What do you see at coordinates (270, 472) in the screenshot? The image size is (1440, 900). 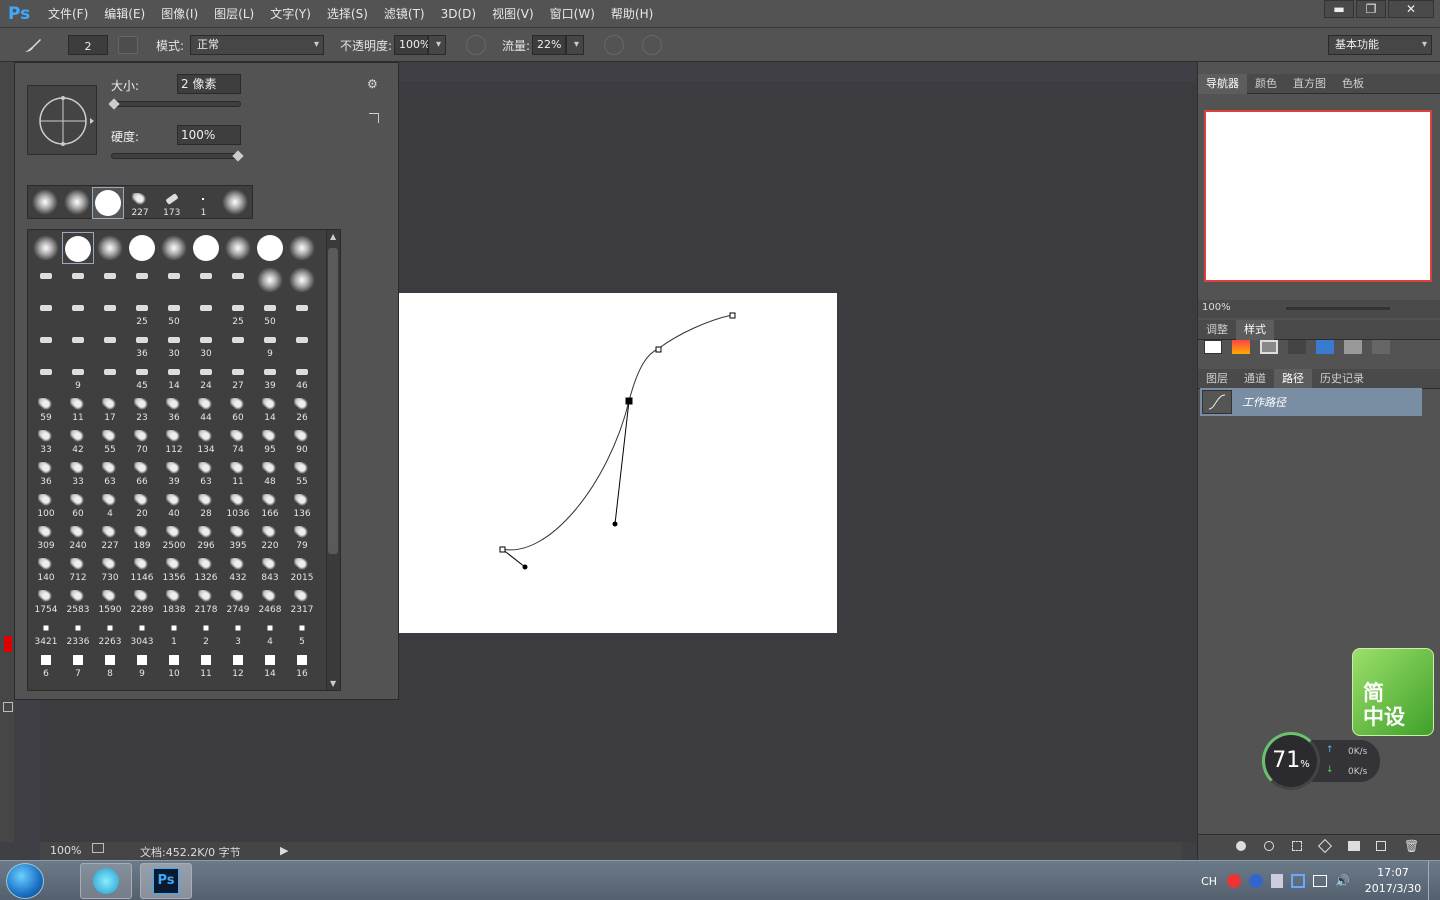 I see `brush-preset: 48` at bounding box center [270, 472].